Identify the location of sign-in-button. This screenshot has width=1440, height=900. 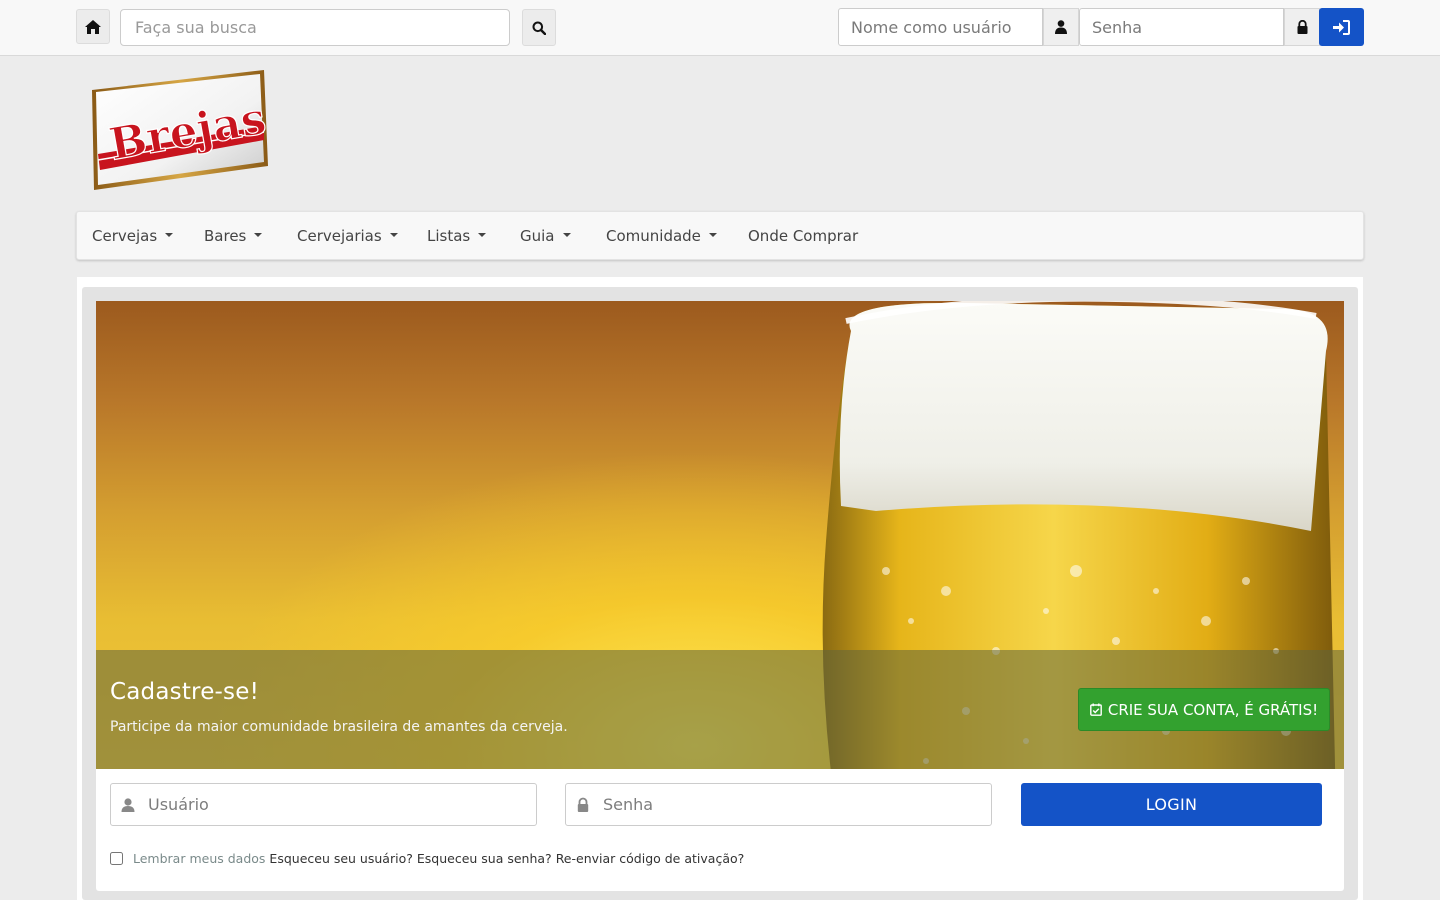
(1341, 27).